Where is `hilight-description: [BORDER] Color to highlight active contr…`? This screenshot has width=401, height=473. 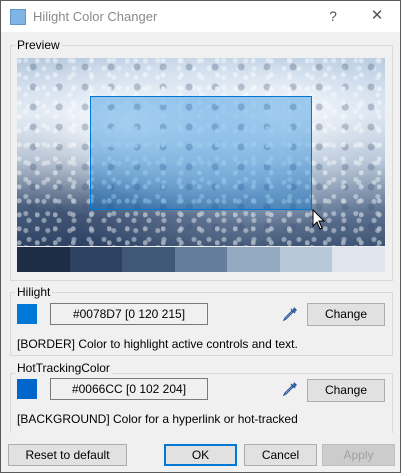 hilight-description: [BORDER] Color to highlight active contr… is located at coordinates (157, 344).